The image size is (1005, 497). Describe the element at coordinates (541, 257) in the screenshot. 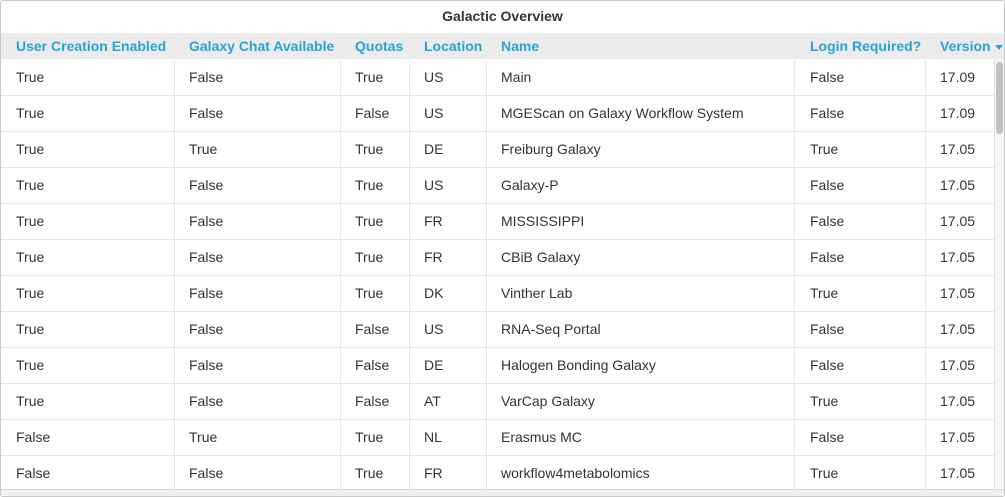

I see `cell-name: CBiB Galaxy` at that location.